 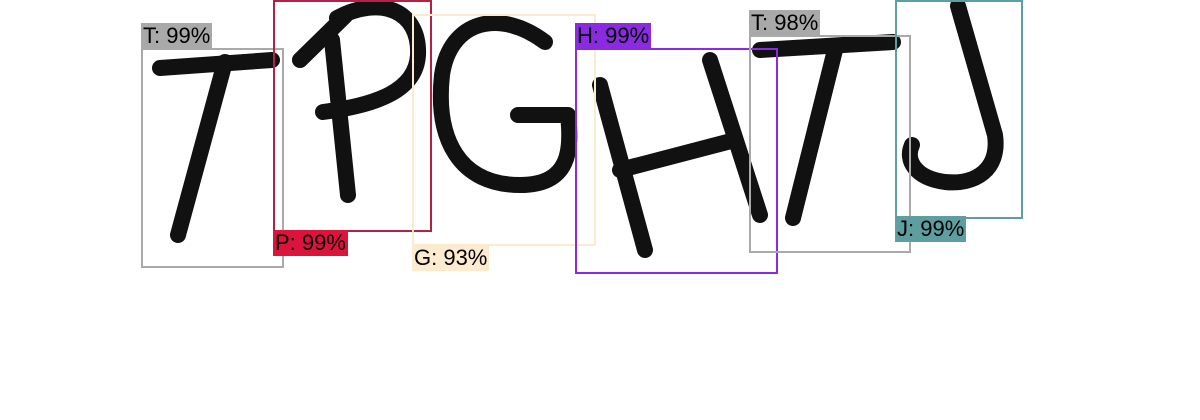 I want to click on detection-box-g, so click(x=504, y=130).